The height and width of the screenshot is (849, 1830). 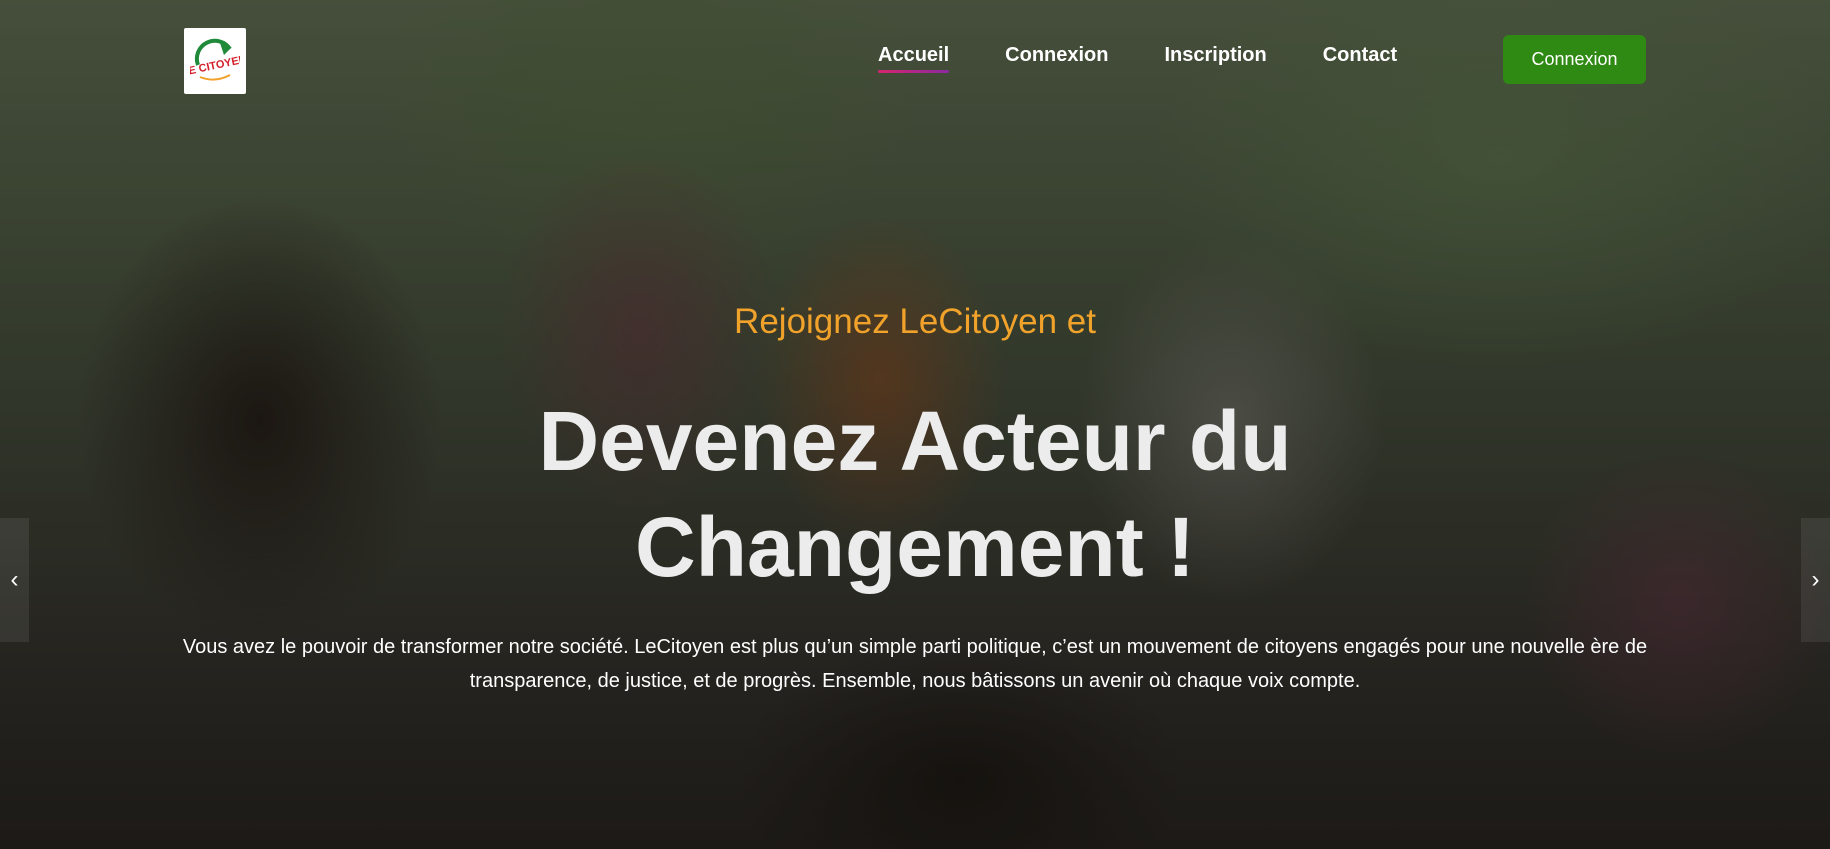 I want to click on site-logo: LE CITOYEN, so click(x=215, y=61).